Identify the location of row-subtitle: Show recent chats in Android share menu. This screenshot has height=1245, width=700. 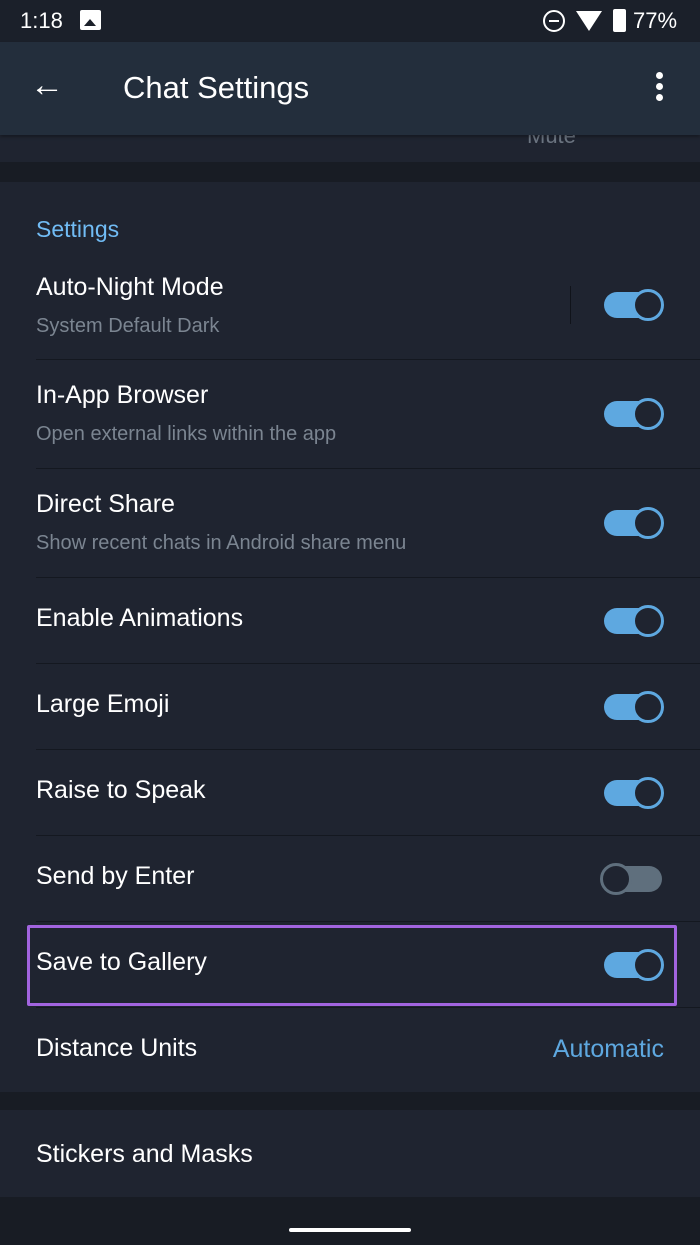
(221, 543).